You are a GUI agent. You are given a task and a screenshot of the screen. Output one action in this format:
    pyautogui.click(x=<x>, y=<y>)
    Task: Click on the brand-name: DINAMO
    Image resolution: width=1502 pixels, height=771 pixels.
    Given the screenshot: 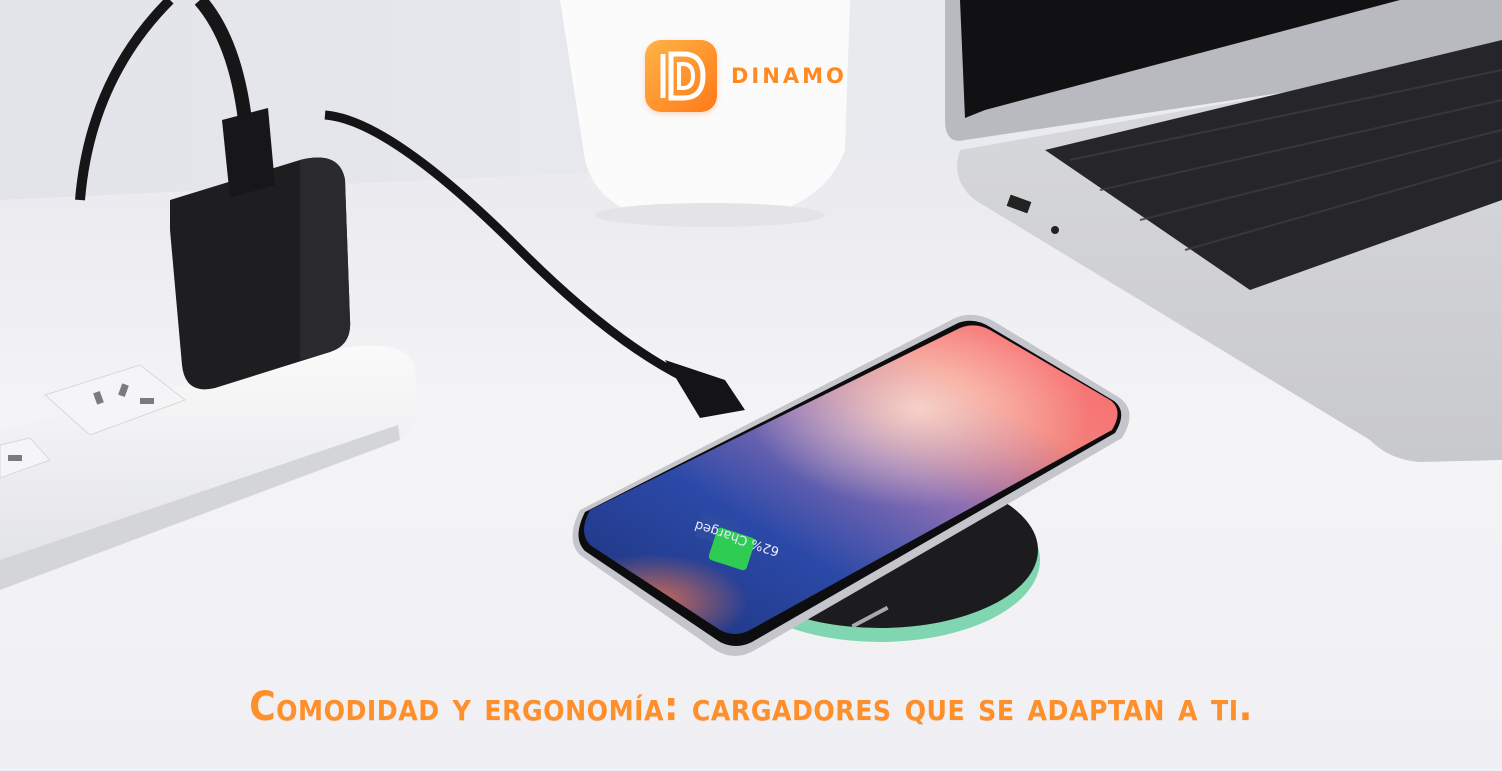 What is the action you would take?
    pyautogui.click(x=789, y=76)
    